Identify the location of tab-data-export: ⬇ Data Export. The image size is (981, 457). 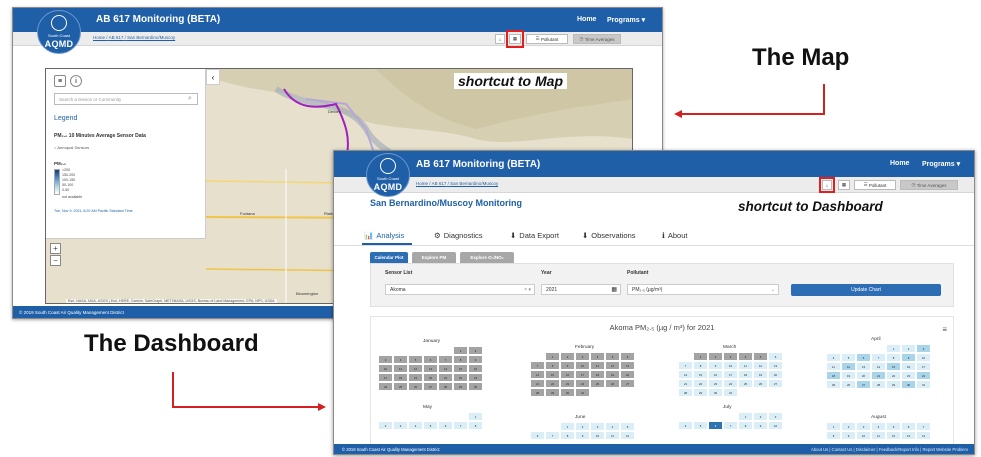
(534, 235).